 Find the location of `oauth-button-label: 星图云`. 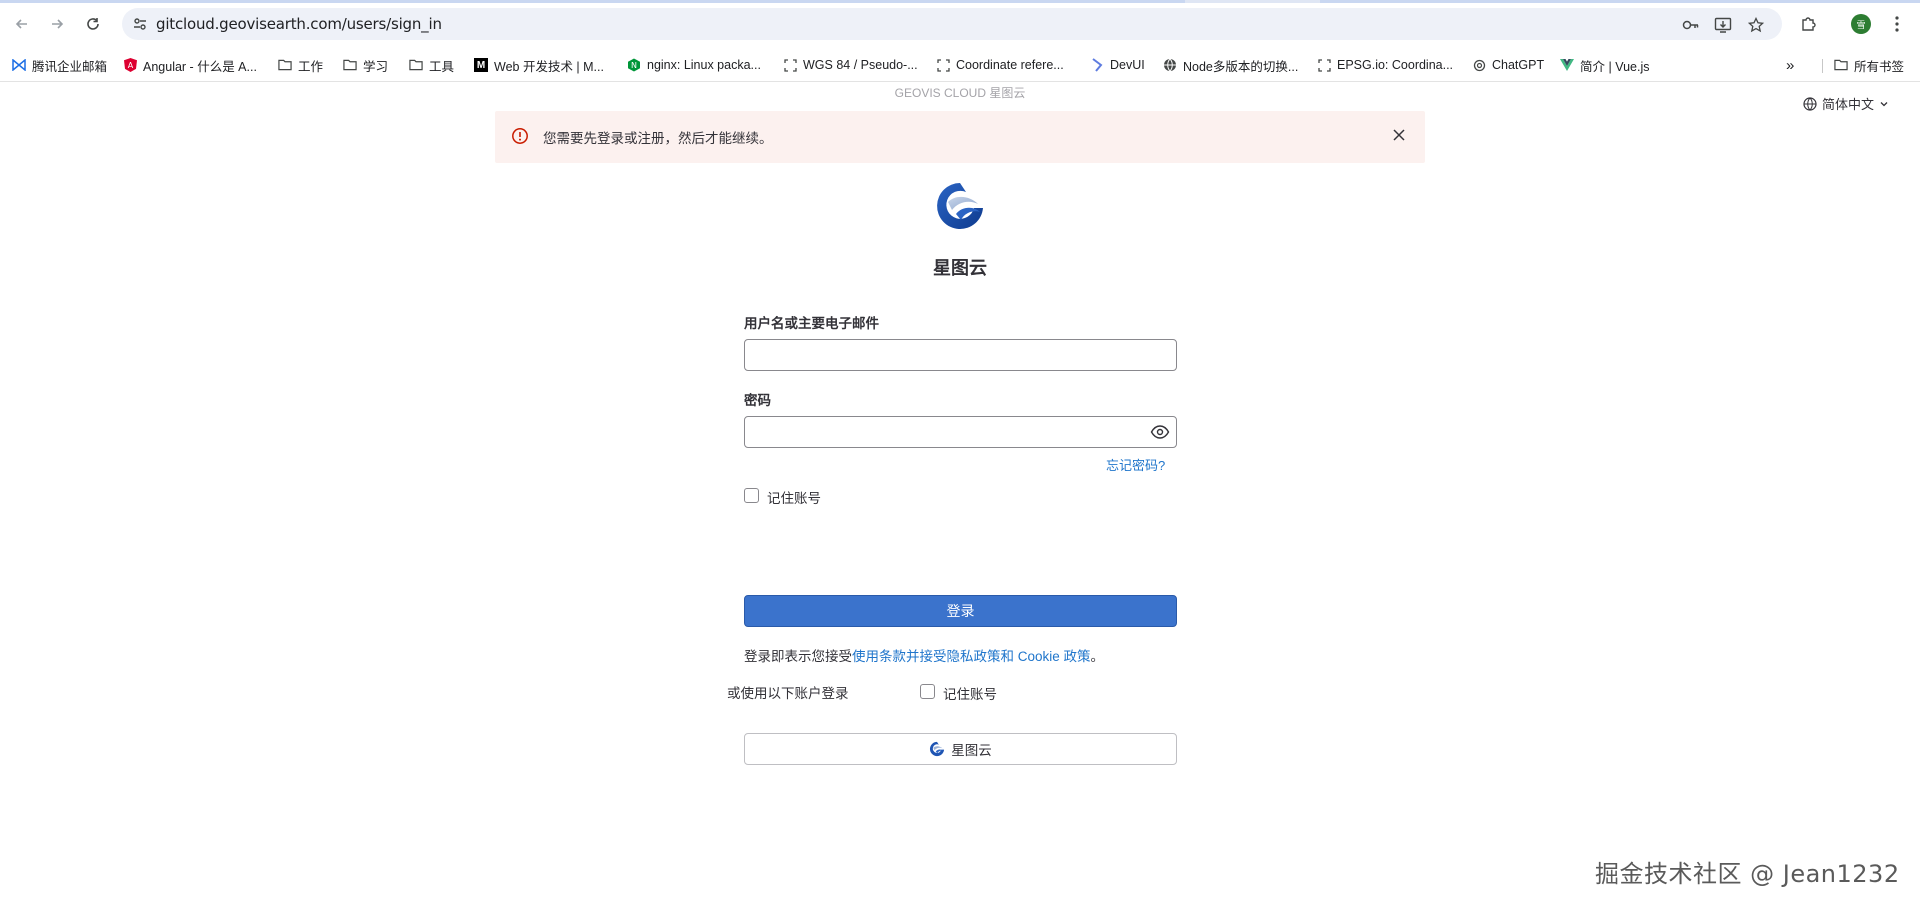

oauth-button-label: 星图云 is located at coordinates (971, 750).